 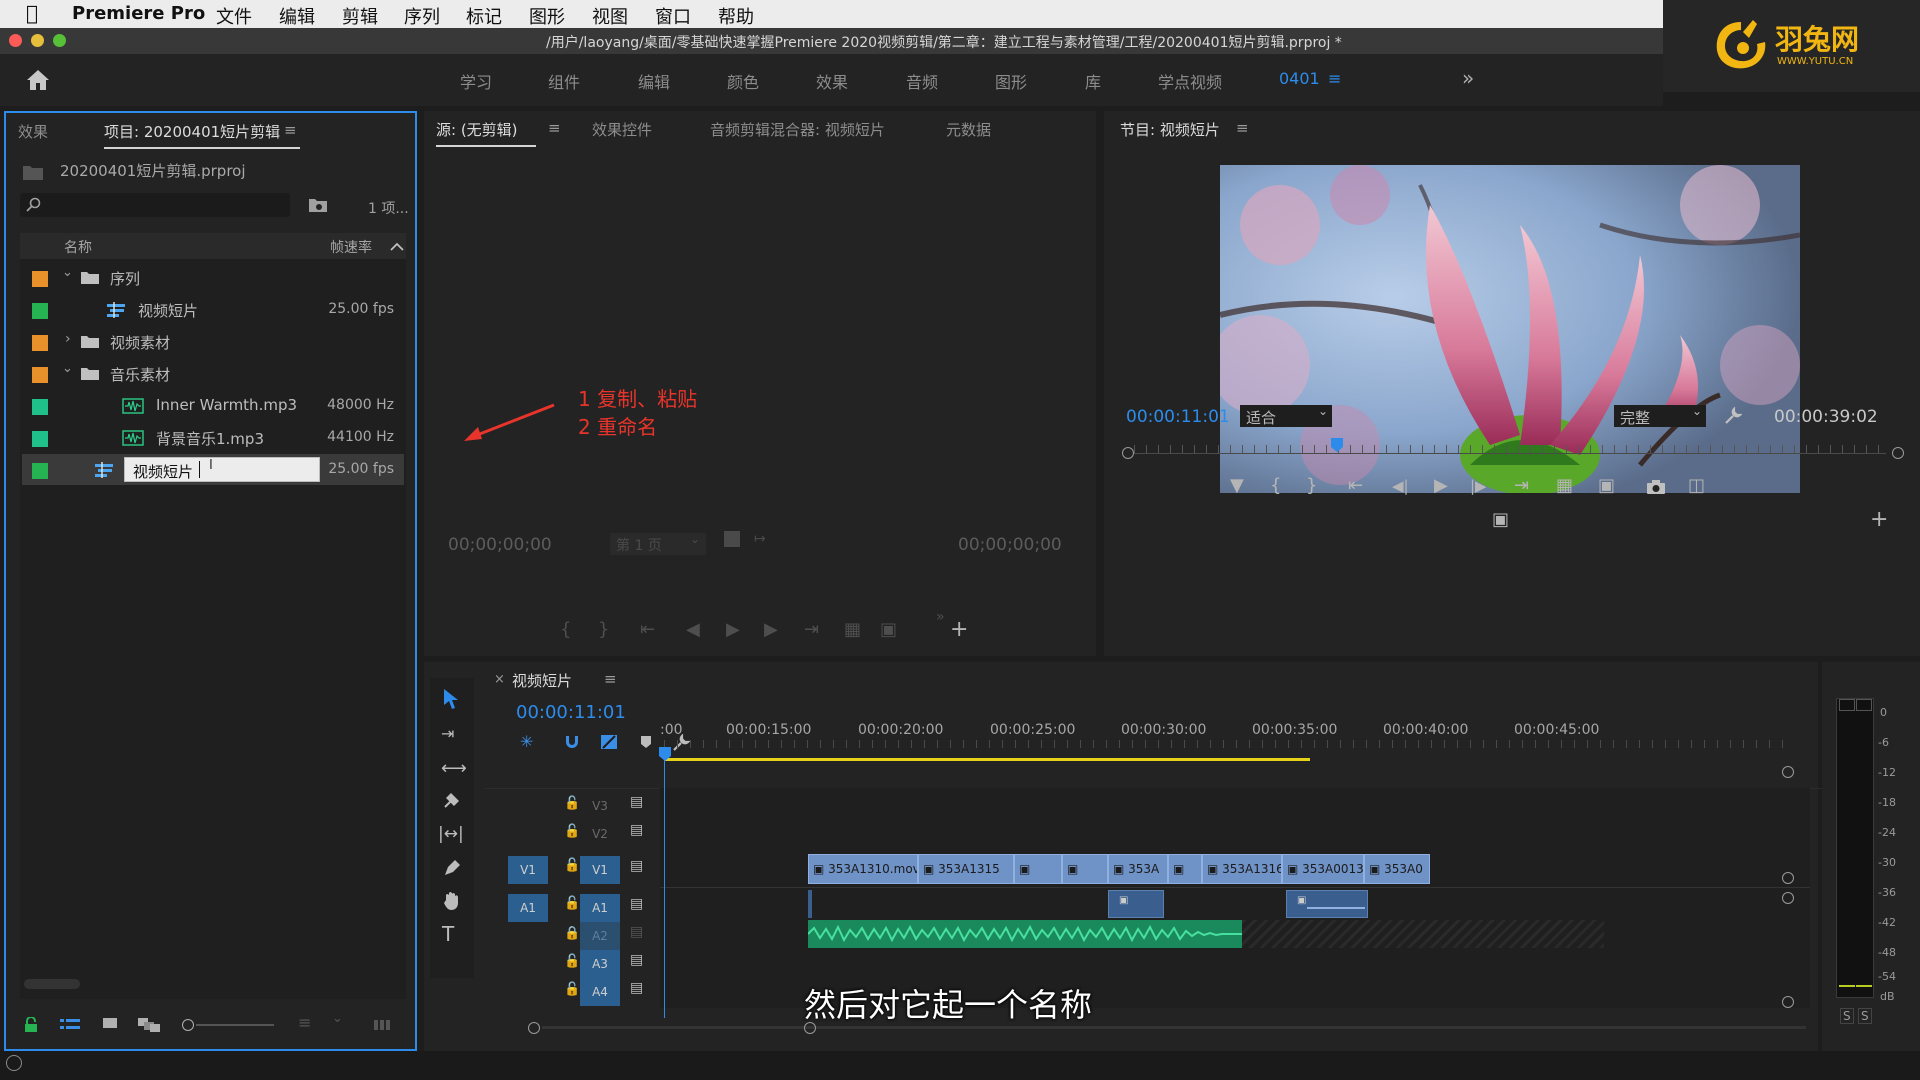 I want to click on list-item: 视频短片 25.00 fps, so click(x=213, y=309).